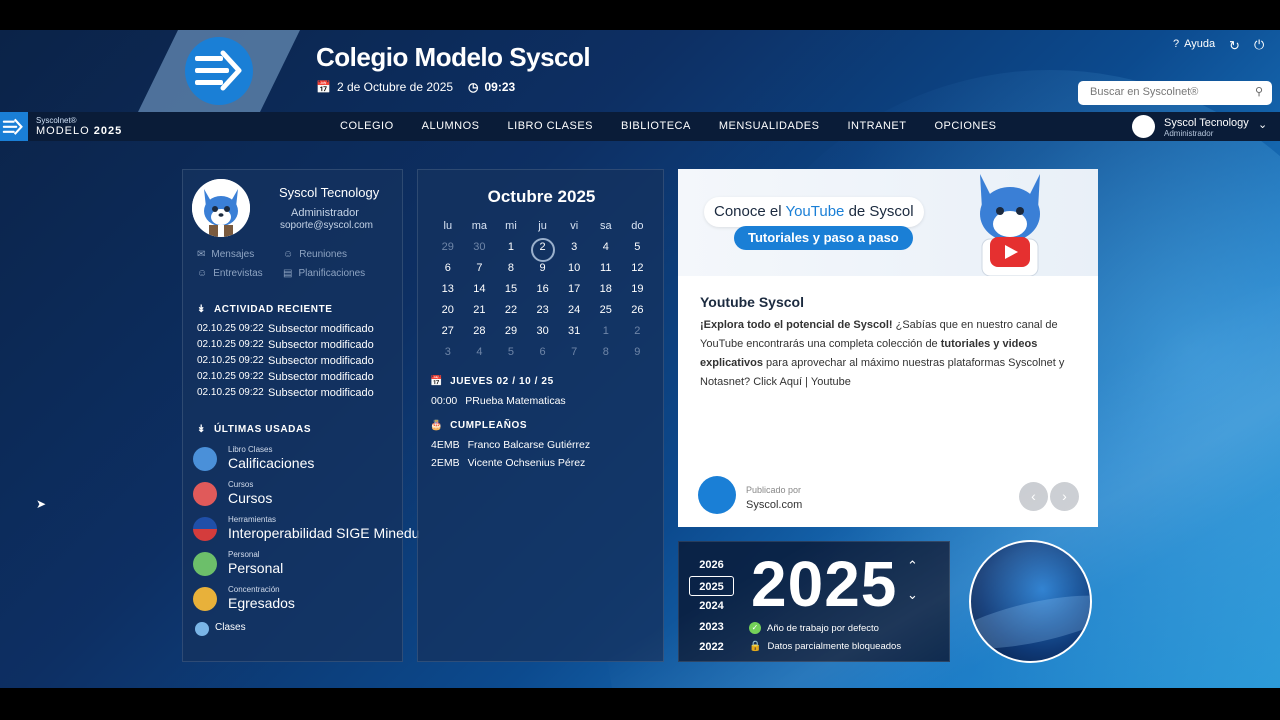  I want to click on recent-name: Cursos, so click(250, 498).